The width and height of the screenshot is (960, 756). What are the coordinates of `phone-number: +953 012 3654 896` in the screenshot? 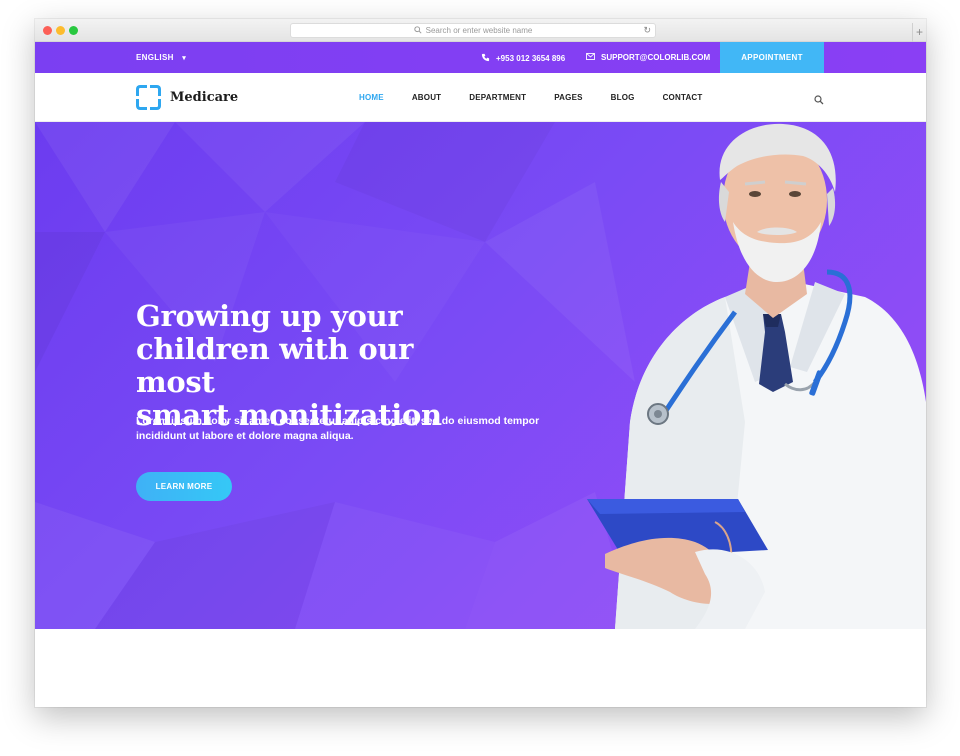 It's located at (531, 58).